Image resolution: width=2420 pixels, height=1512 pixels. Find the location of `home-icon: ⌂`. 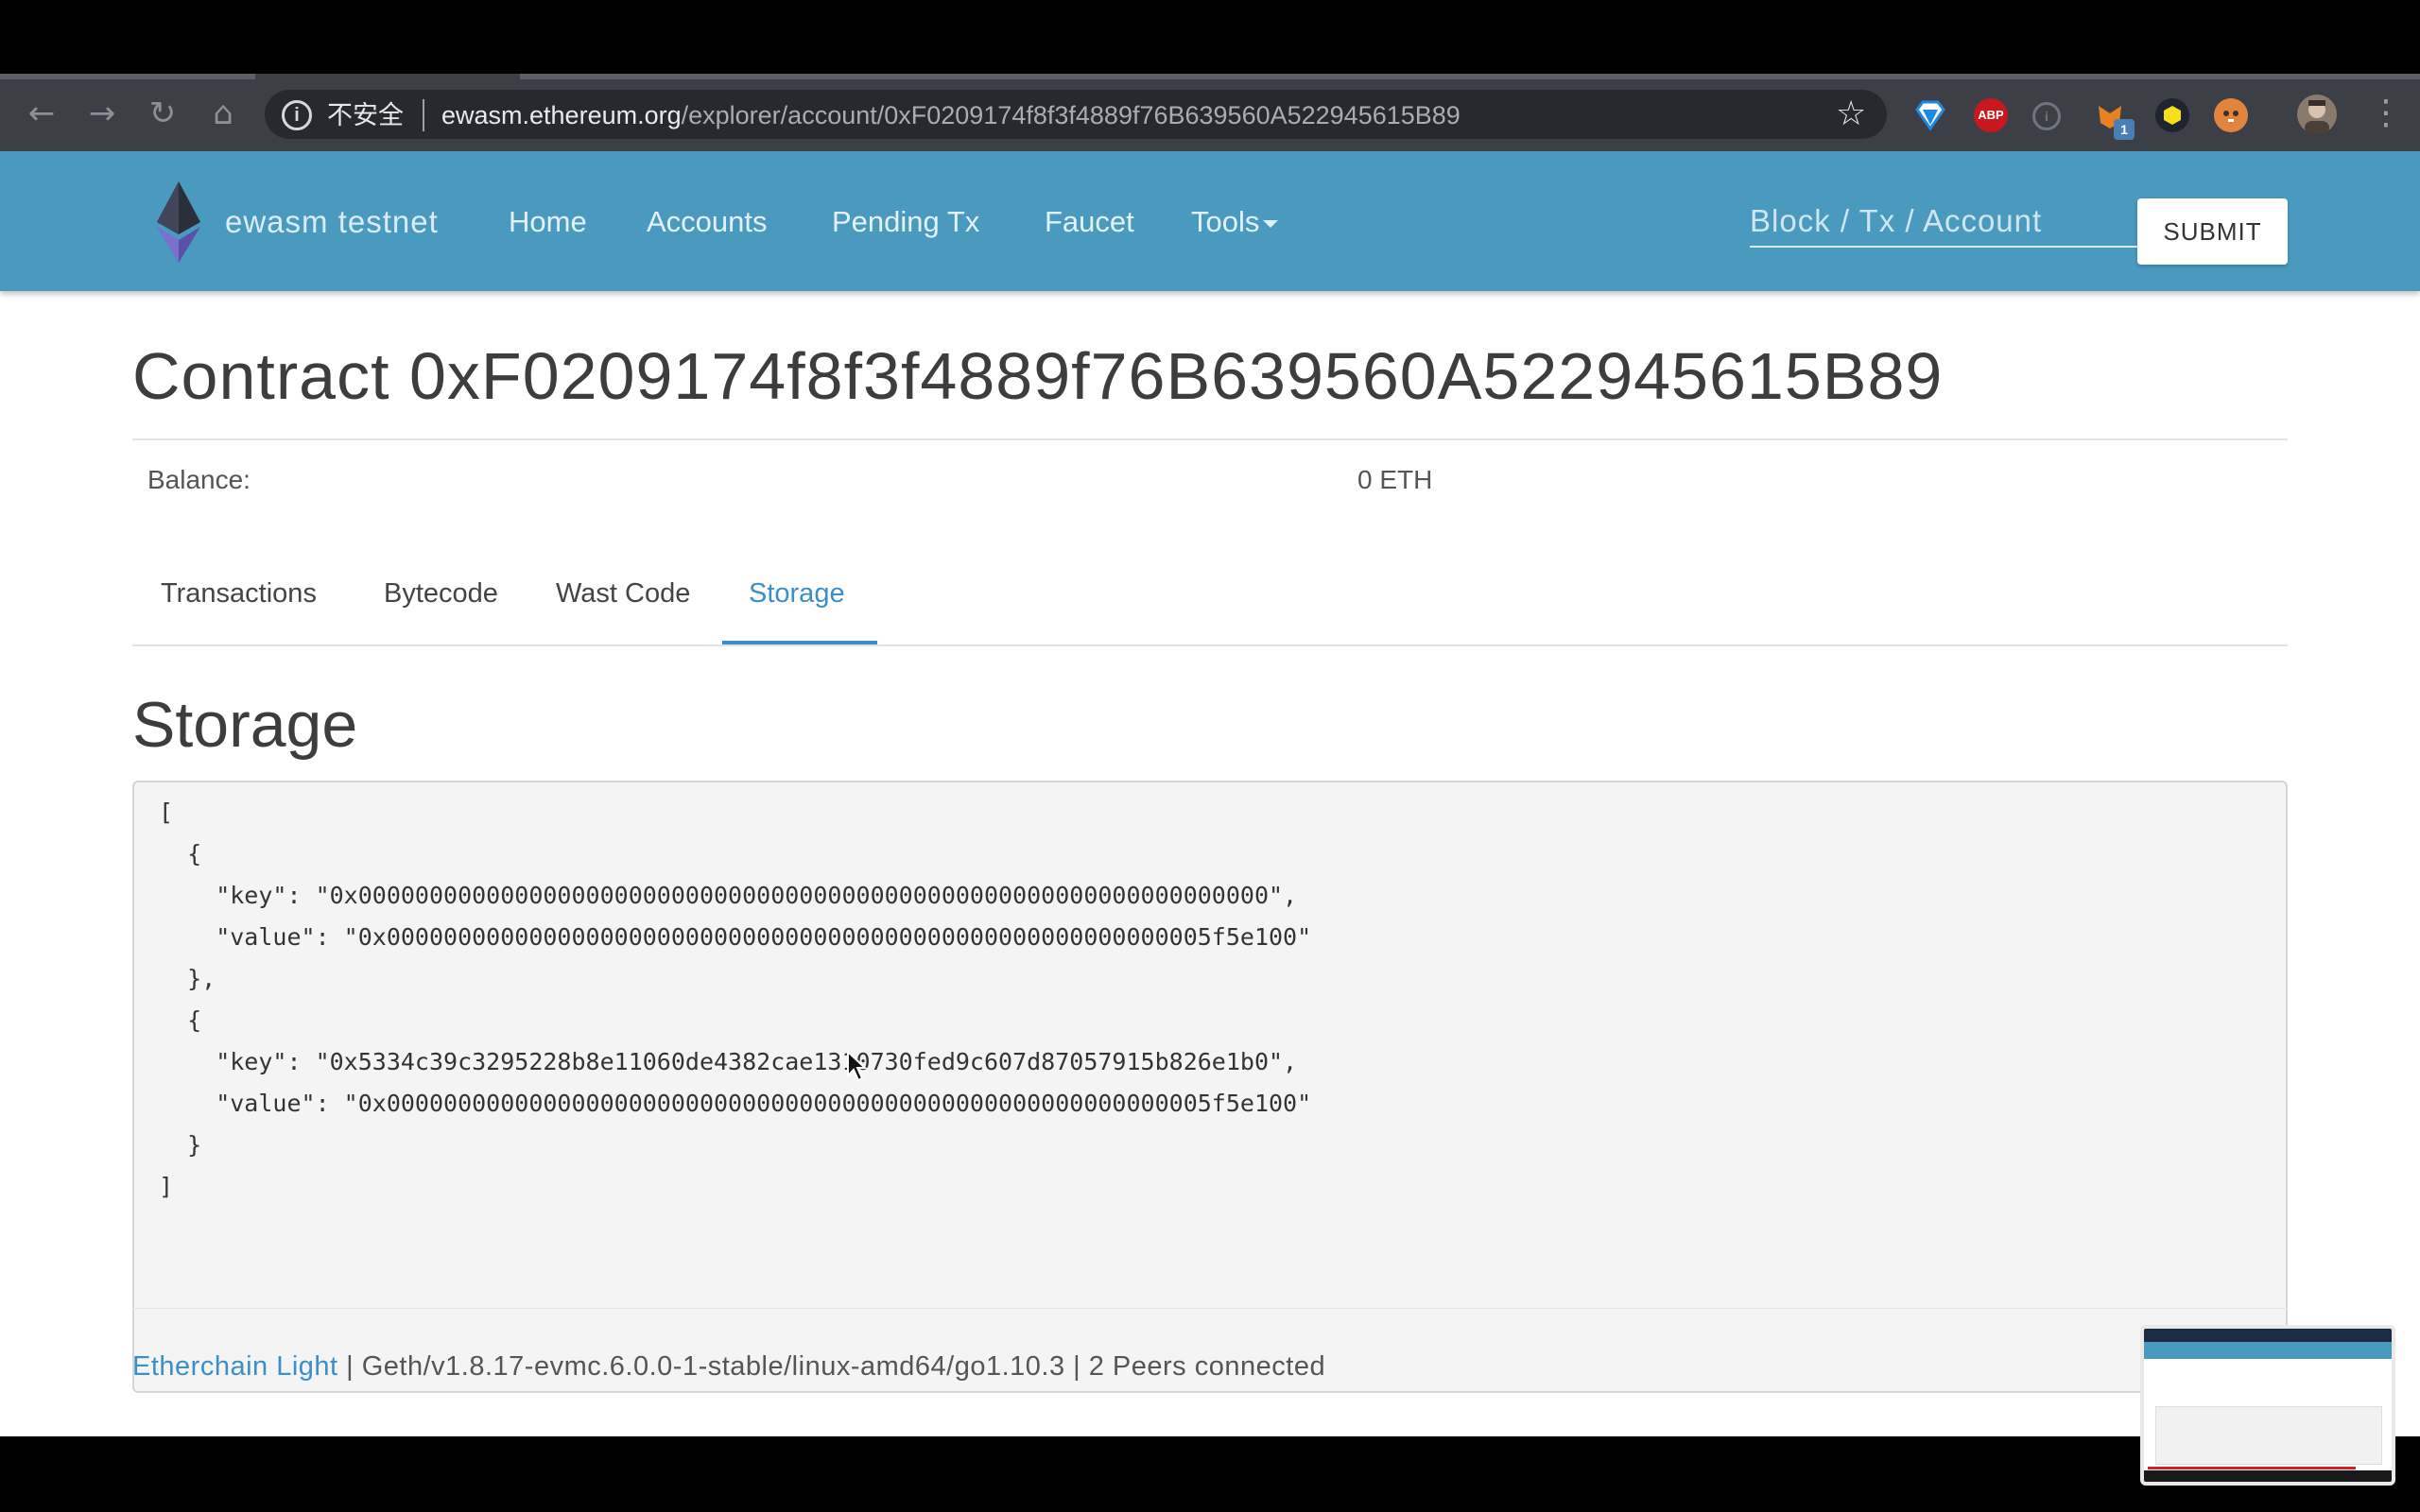

home-icon: ⌂ is located at coordinates (223, 113).